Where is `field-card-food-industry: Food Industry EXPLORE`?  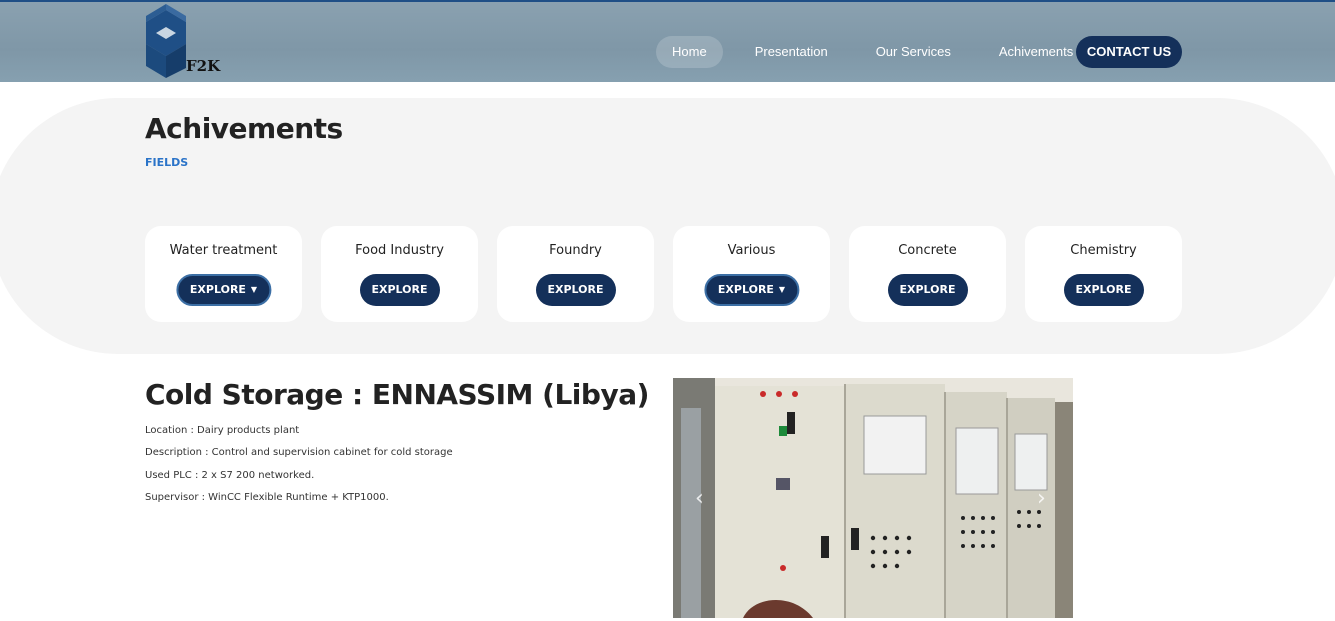
field-card-food-industry: Food Industry EXPLORE is located at coordinates (399, 274).